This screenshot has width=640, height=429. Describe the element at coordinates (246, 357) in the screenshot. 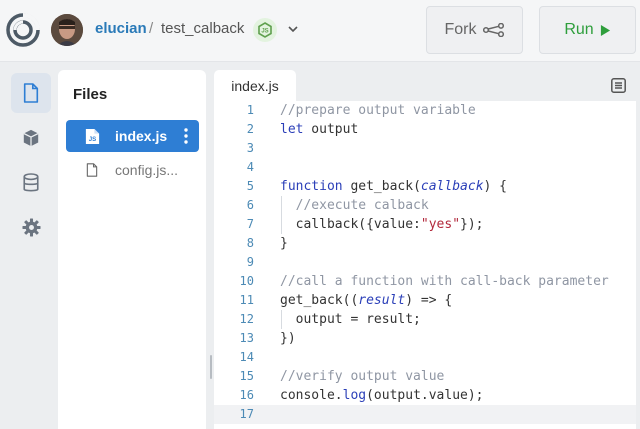

I see `line-number: 14` at that location.